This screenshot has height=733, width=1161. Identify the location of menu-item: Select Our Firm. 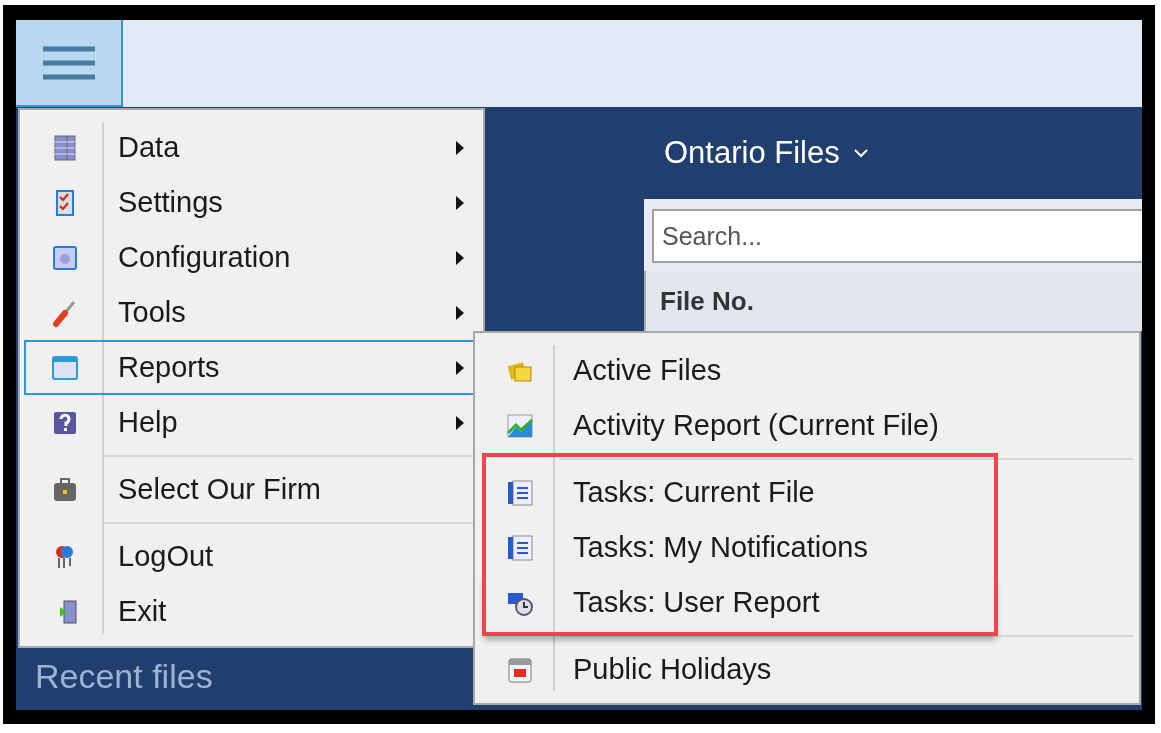
(250, 489).